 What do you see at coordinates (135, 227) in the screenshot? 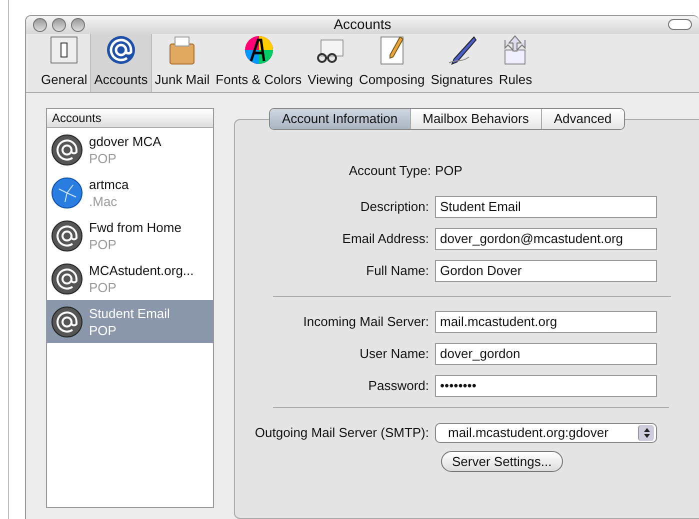
I see `account-name: Fwd from Home` at bounding box center [135, 227].